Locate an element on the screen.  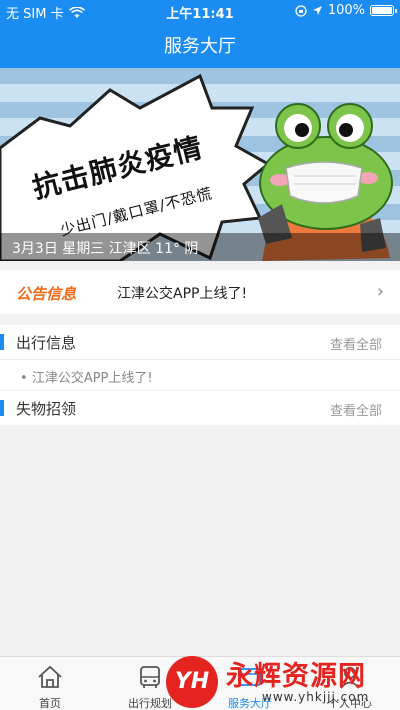
tab-home: 首页 is located at coordinates (50, 683).